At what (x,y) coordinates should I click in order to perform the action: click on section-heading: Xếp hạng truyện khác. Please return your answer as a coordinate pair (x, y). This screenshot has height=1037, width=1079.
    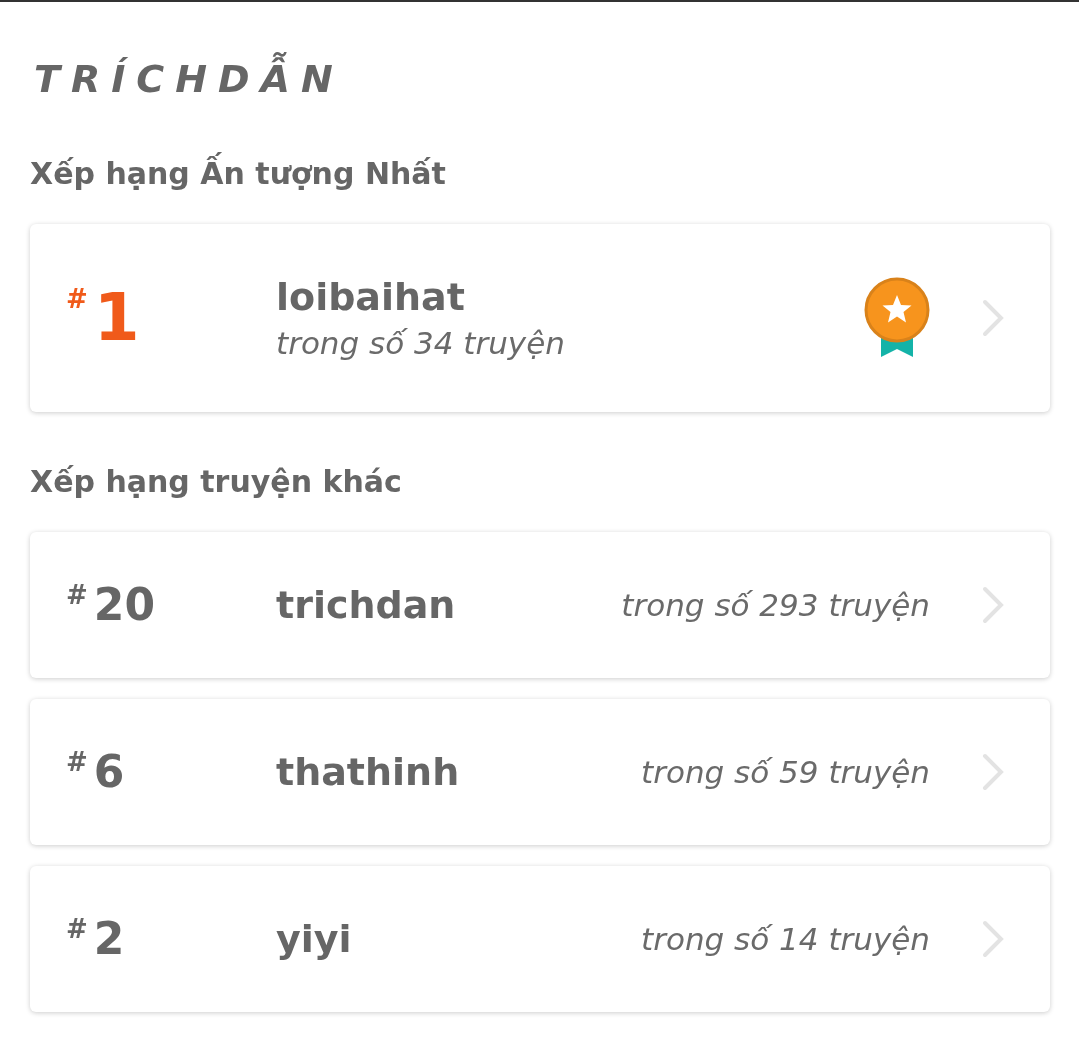
    Looking at the image, I should click on (216, 482).